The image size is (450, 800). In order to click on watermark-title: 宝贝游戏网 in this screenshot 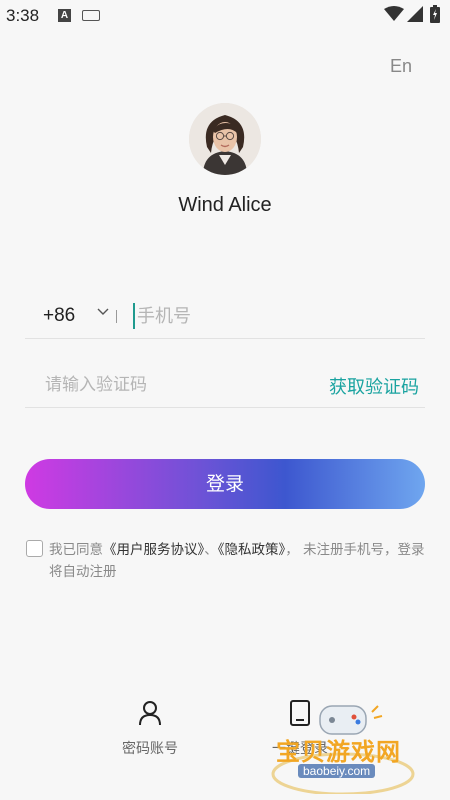, I will do `click(338, 752)`.